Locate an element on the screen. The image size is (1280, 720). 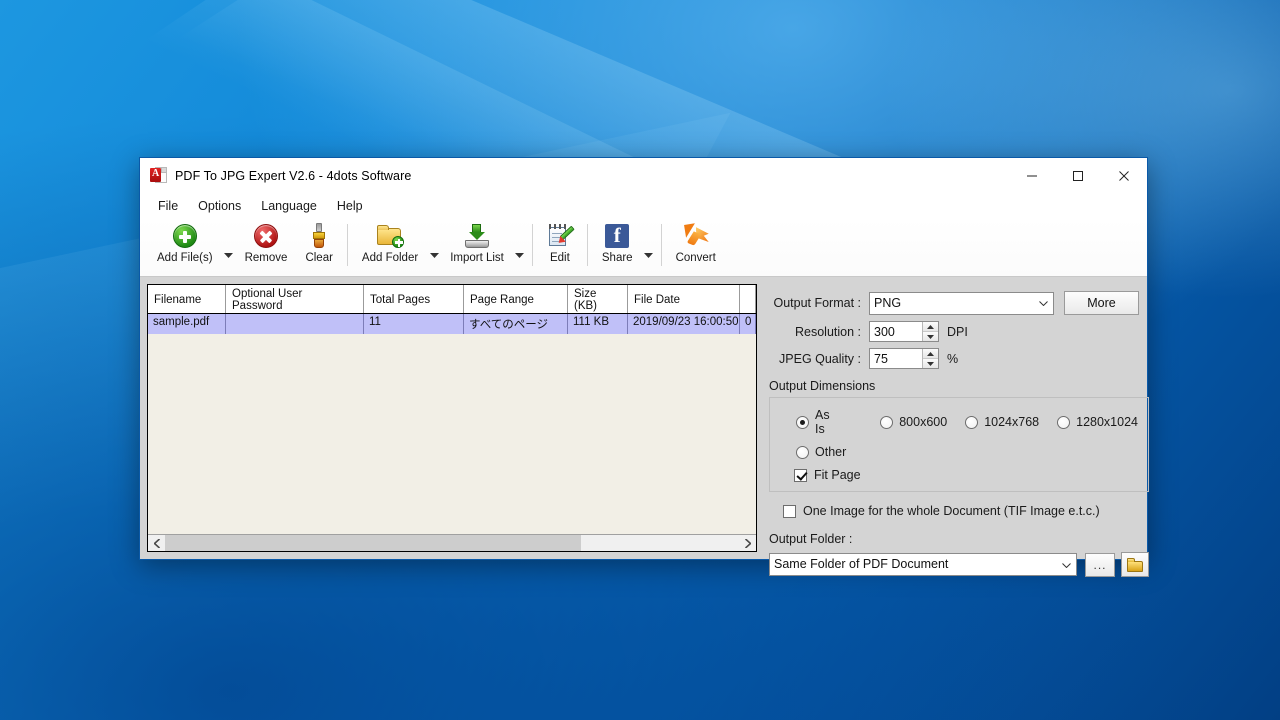
menu-item-options: Options is located at coordinates (219, 206).